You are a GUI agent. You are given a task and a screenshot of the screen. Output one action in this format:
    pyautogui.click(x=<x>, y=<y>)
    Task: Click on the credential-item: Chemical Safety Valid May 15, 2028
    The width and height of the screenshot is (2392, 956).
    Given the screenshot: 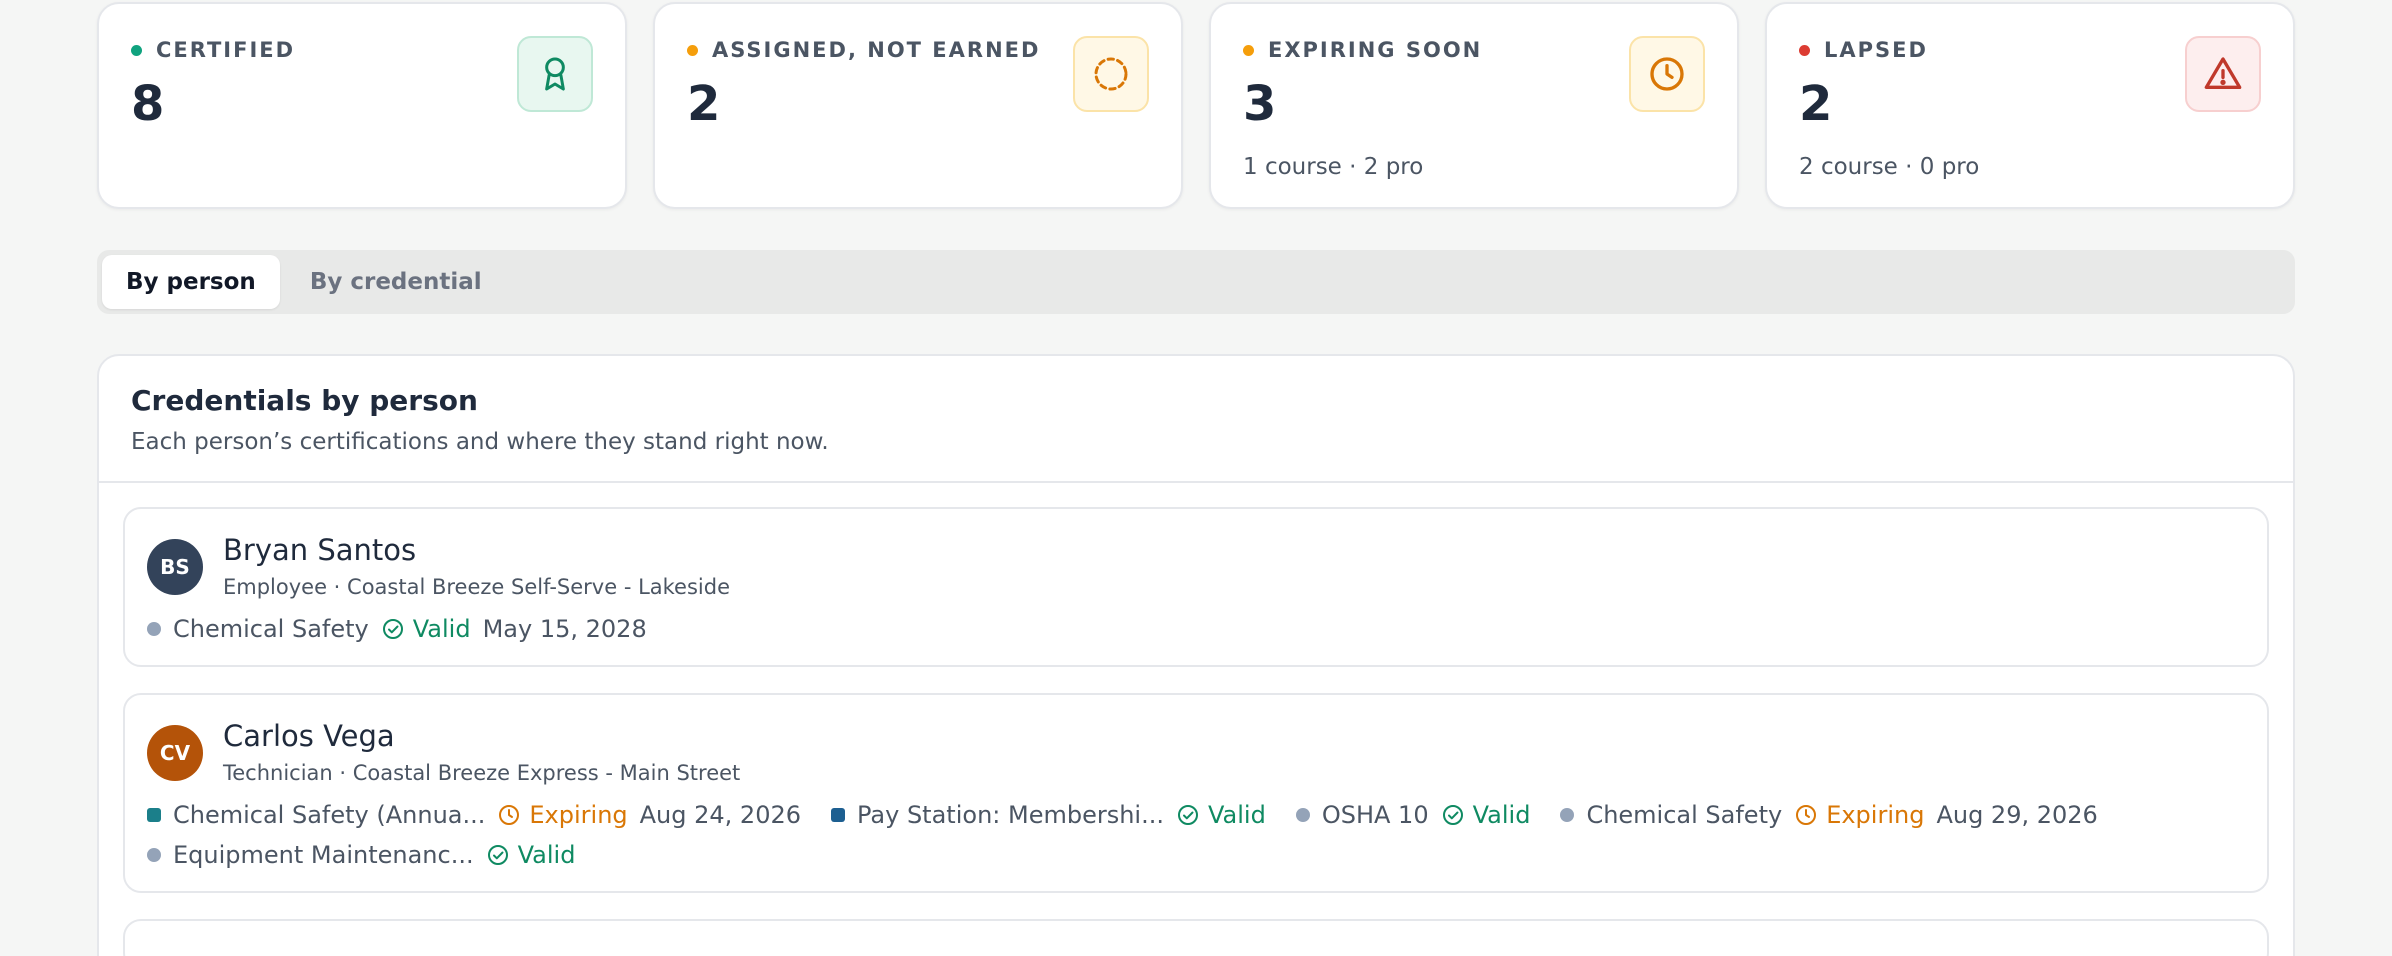 What is the action you would take?
    pyautogui.click(x=397, y=629)
    